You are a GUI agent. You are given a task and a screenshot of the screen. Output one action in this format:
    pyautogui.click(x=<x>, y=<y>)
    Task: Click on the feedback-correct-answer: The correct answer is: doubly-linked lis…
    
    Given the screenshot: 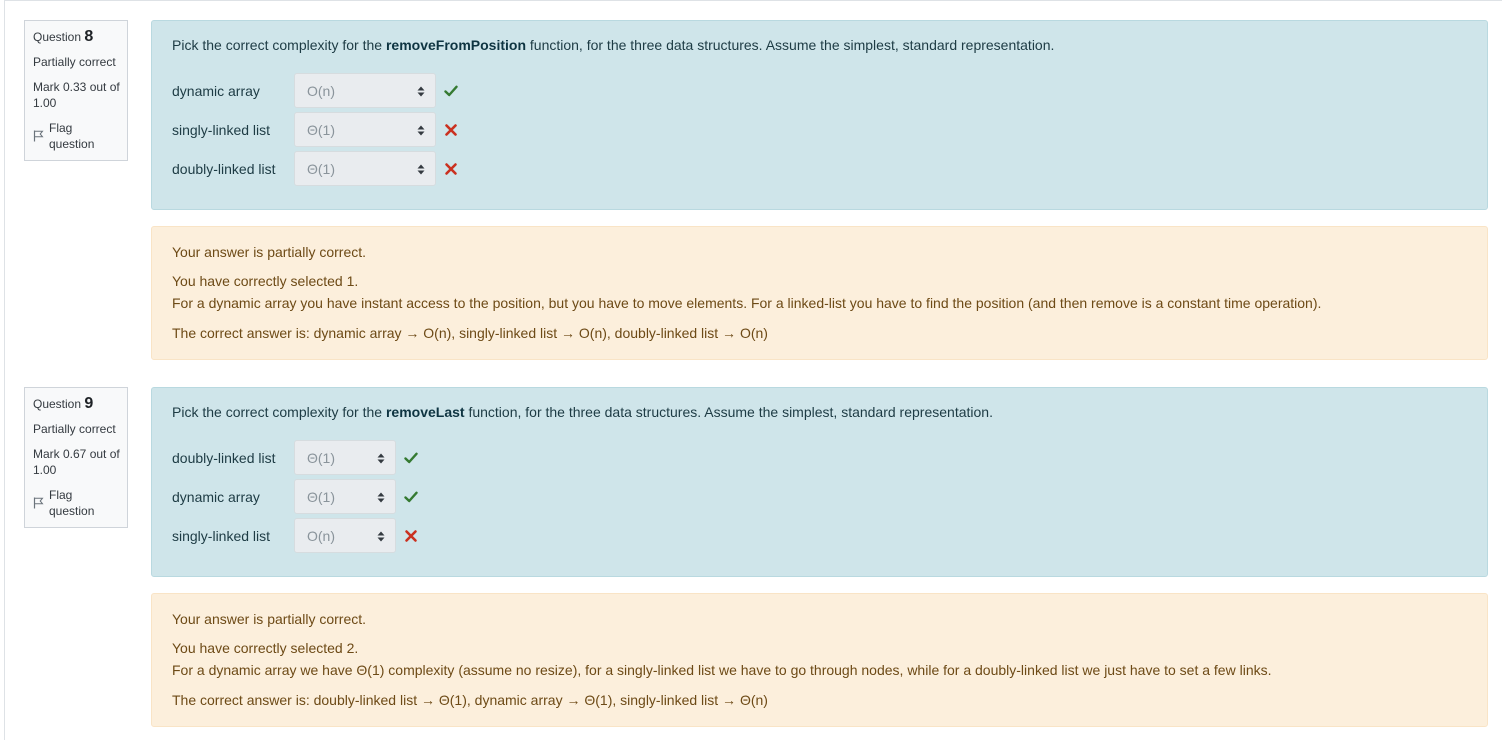 What is the action you would take?
    pyautogui.click(x=470, y=700)
    